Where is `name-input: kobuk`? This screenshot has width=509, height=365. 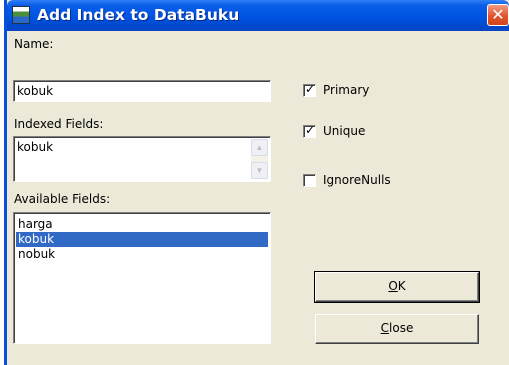
name-input: kobuk is located at coordinates (142, 91).